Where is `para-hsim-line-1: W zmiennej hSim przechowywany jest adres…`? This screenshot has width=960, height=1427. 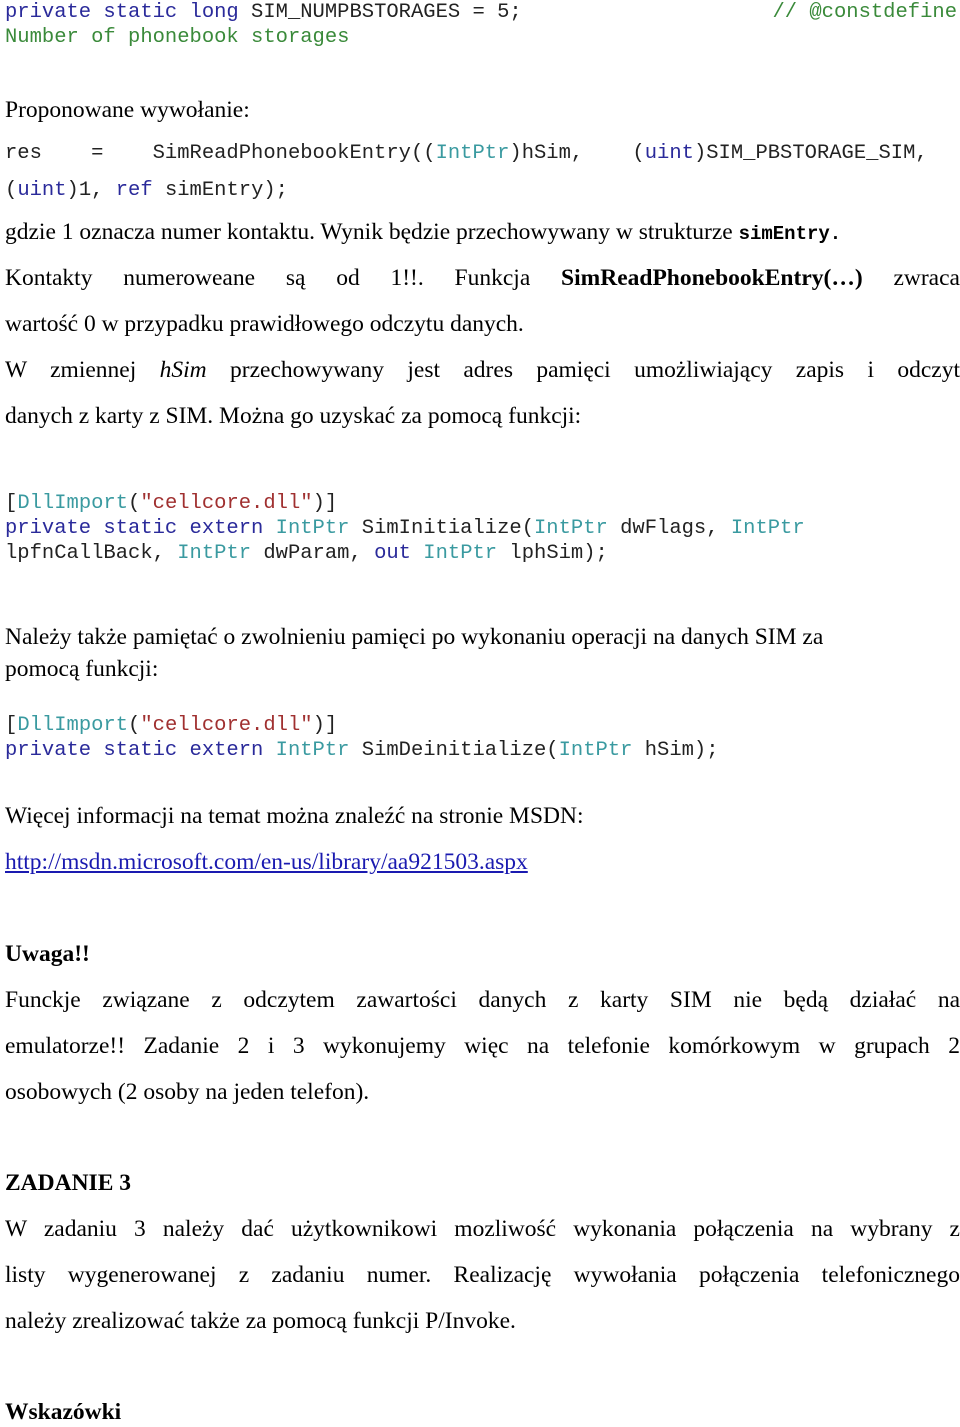
para-hsim-line-1: W zmiennej hSim przechowywany jest adres… is located at coordinates (482, 370).